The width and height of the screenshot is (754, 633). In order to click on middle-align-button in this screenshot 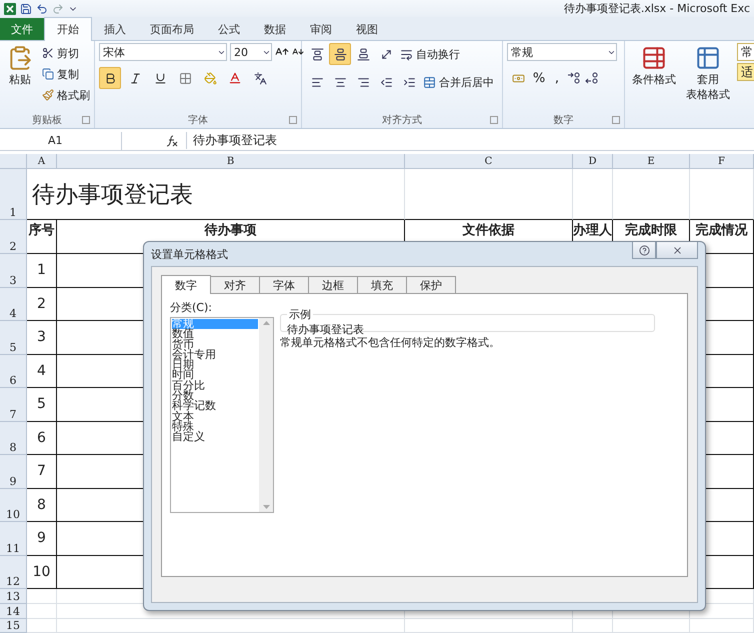, I will do `click(340, 54)`.